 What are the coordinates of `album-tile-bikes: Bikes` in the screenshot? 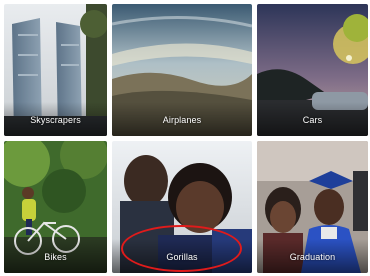 It's located at (55, 207).